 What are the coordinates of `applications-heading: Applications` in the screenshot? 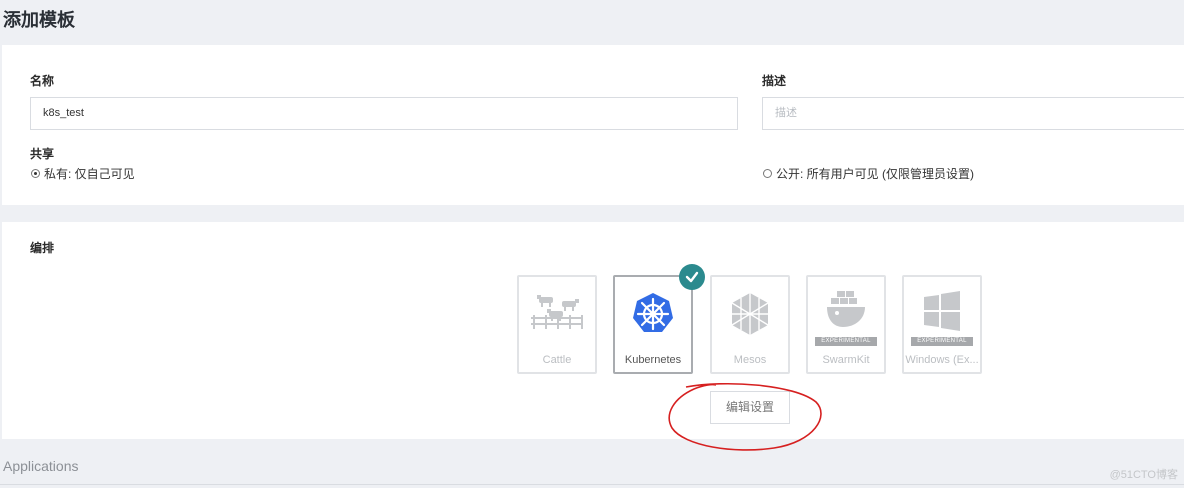 It's located at (41, 466).